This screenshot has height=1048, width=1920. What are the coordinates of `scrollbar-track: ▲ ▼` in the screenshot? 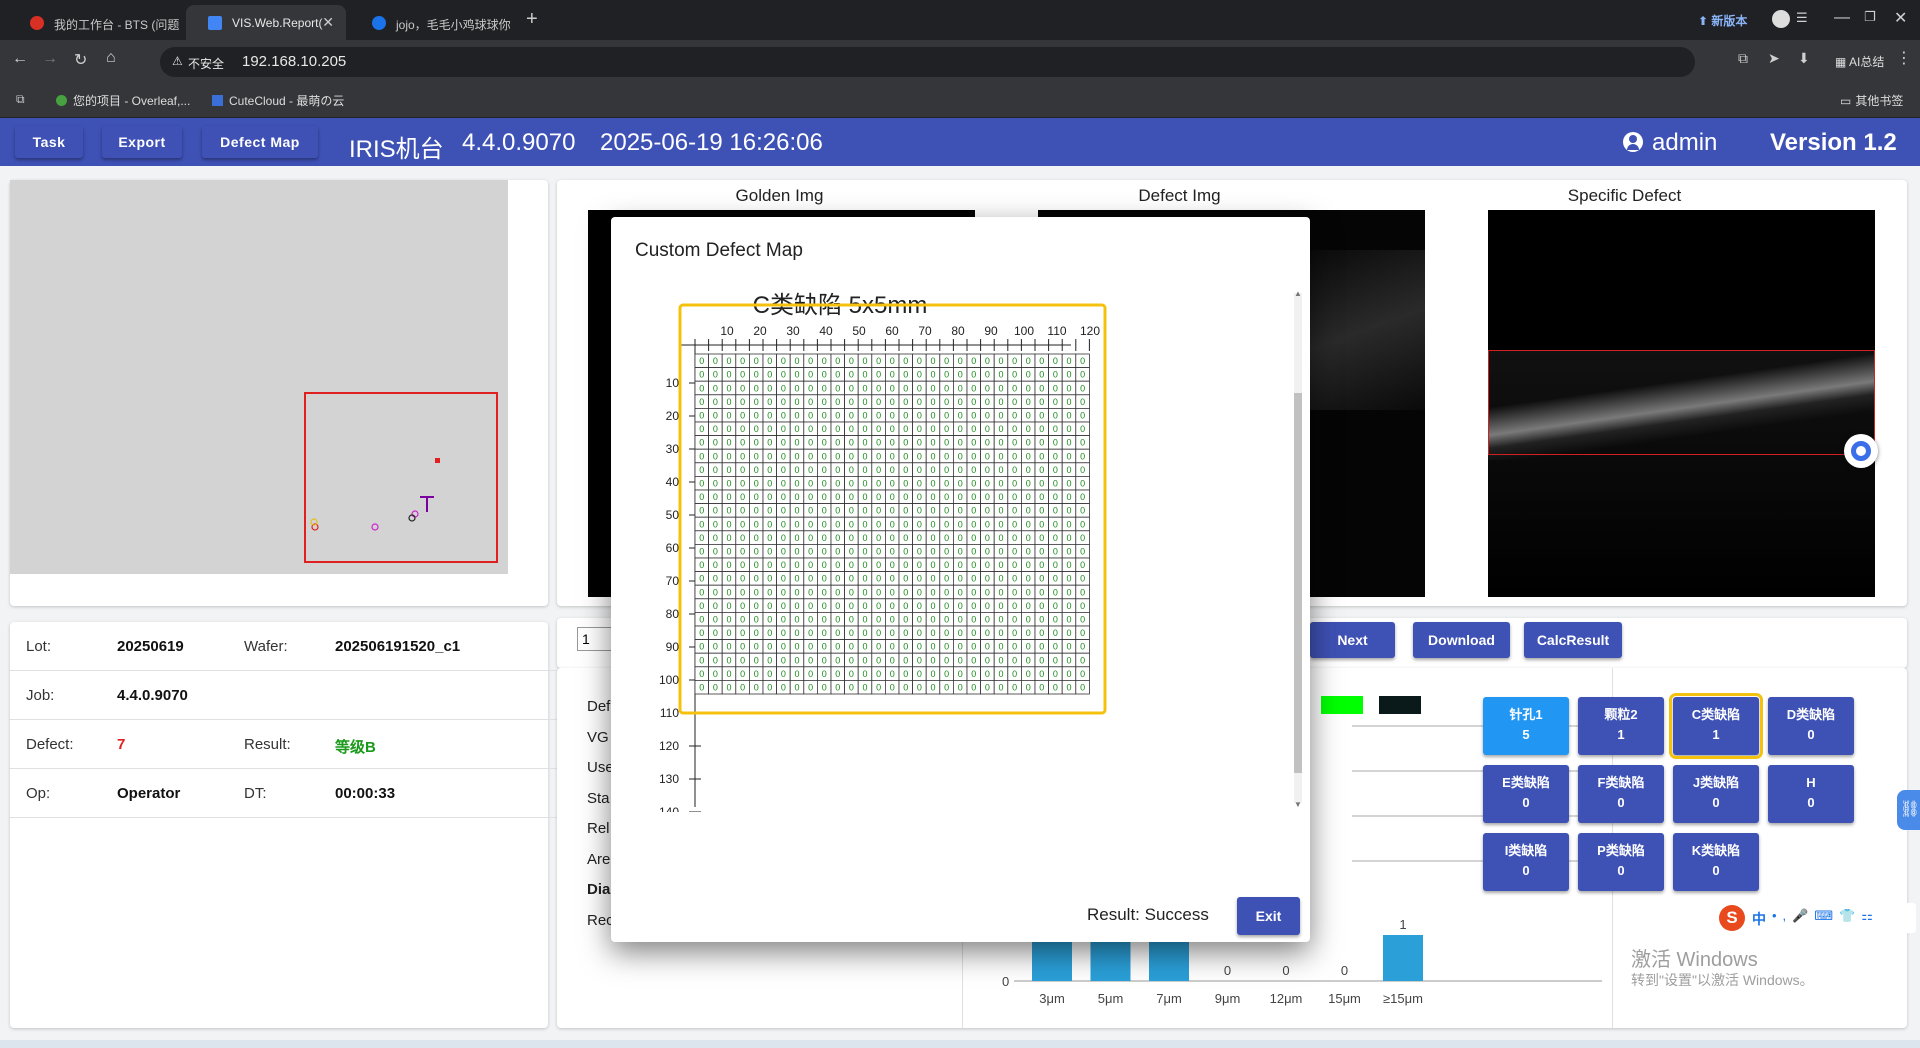 It's located at (1298, 549).